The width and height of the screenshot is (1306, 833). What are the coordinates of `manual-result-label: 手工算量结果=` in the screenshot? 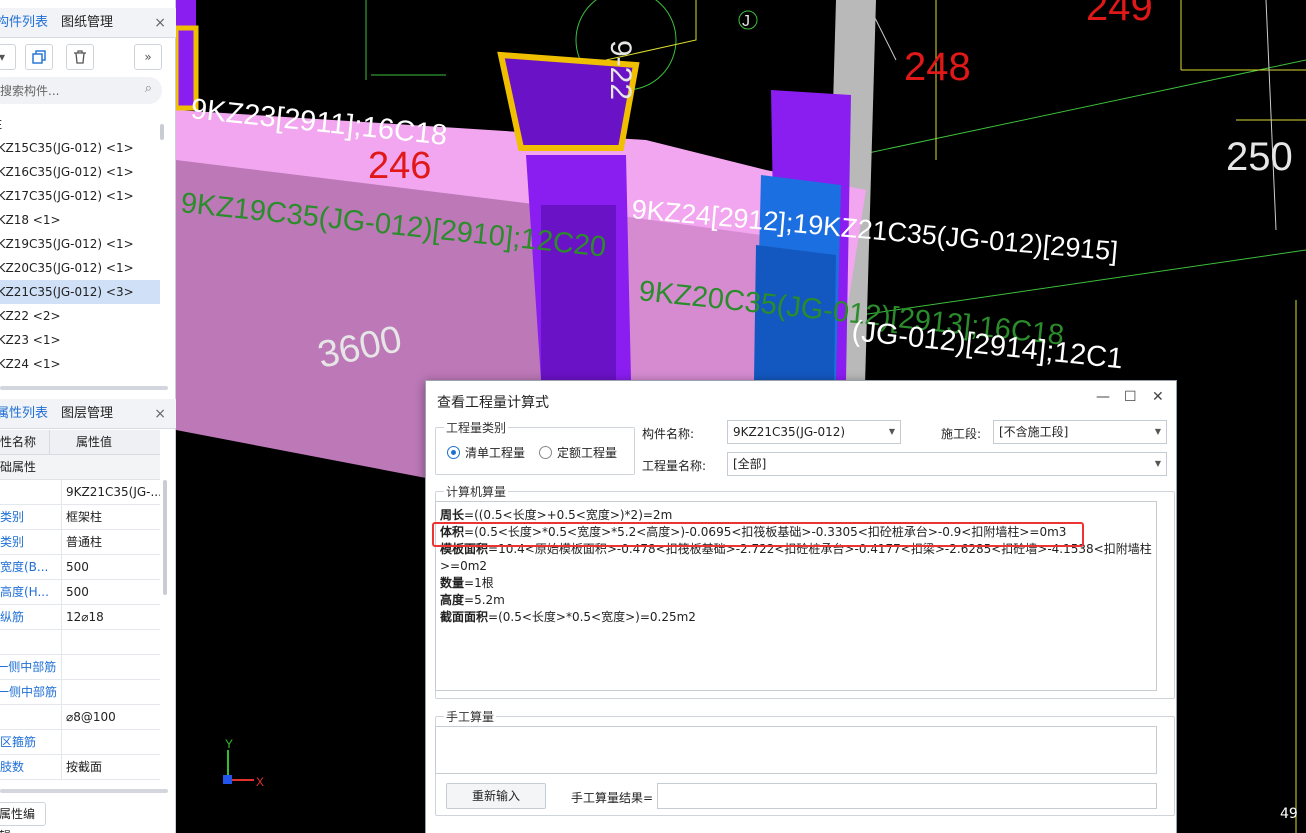 It's located at (612, 798).